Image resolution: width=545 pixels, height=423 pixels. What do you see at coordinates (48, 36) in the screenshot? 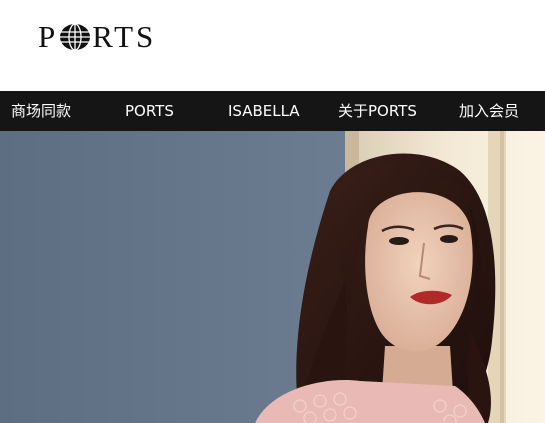
I see `logo-letter-p: P` at bounding box center [48, 36].